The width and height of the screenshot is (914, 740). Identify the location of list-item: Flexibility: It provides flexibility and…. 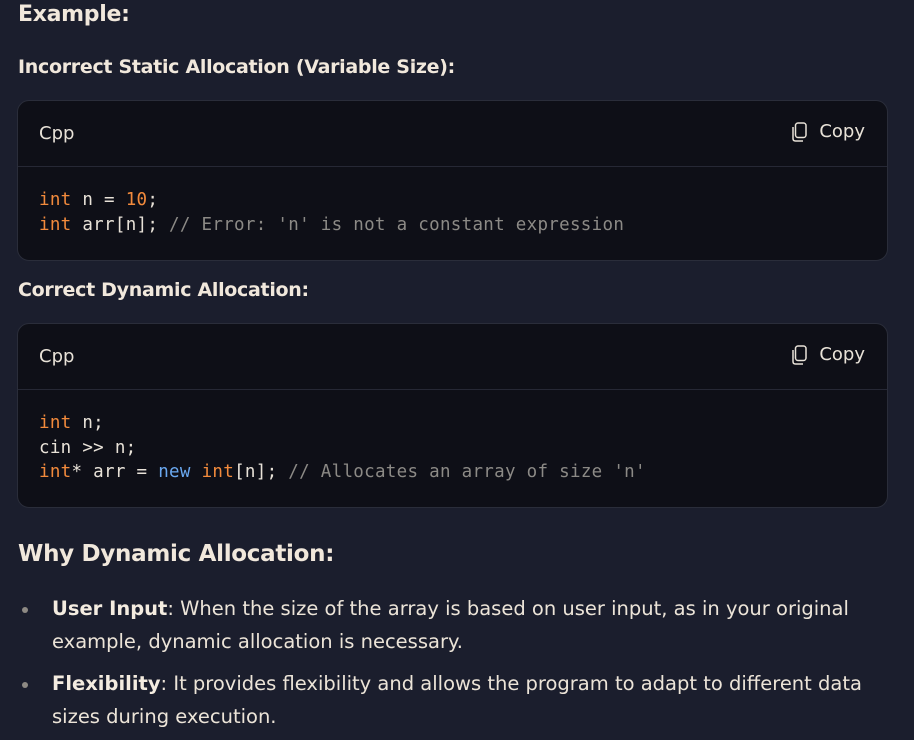
(448, 700).